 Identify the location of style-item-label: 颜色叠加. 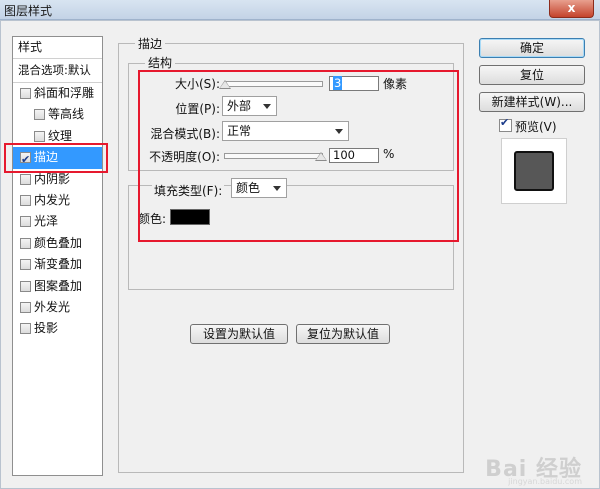
(58, 242).